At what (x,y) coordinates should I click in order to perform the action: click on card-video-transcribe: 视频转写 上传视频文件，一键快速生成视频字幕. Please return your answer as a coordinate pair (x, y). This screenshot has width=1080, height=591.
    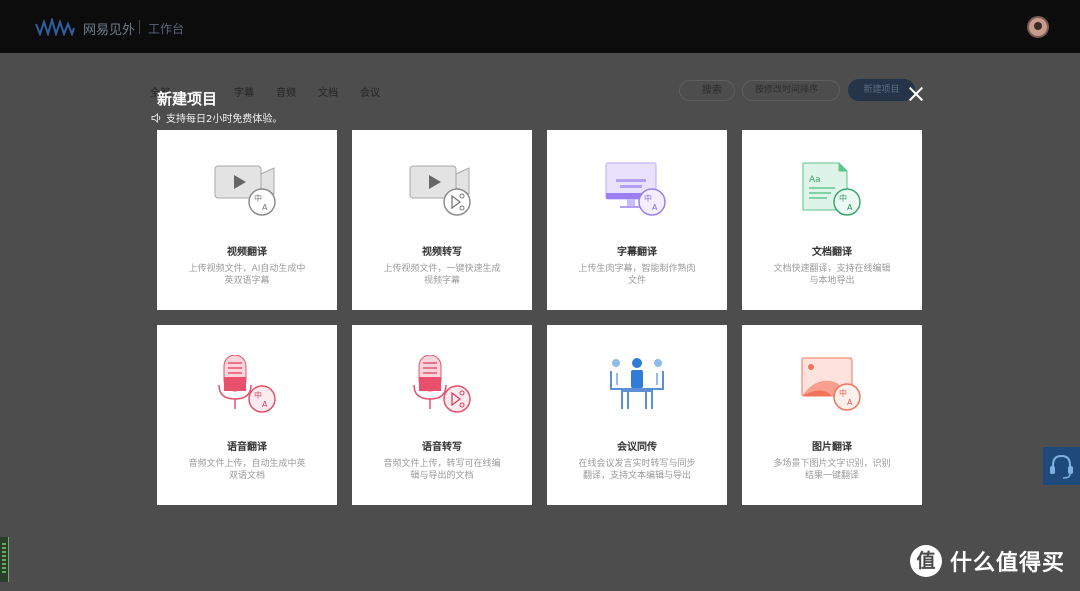
    Looking at the image, I should click on (442, 220).